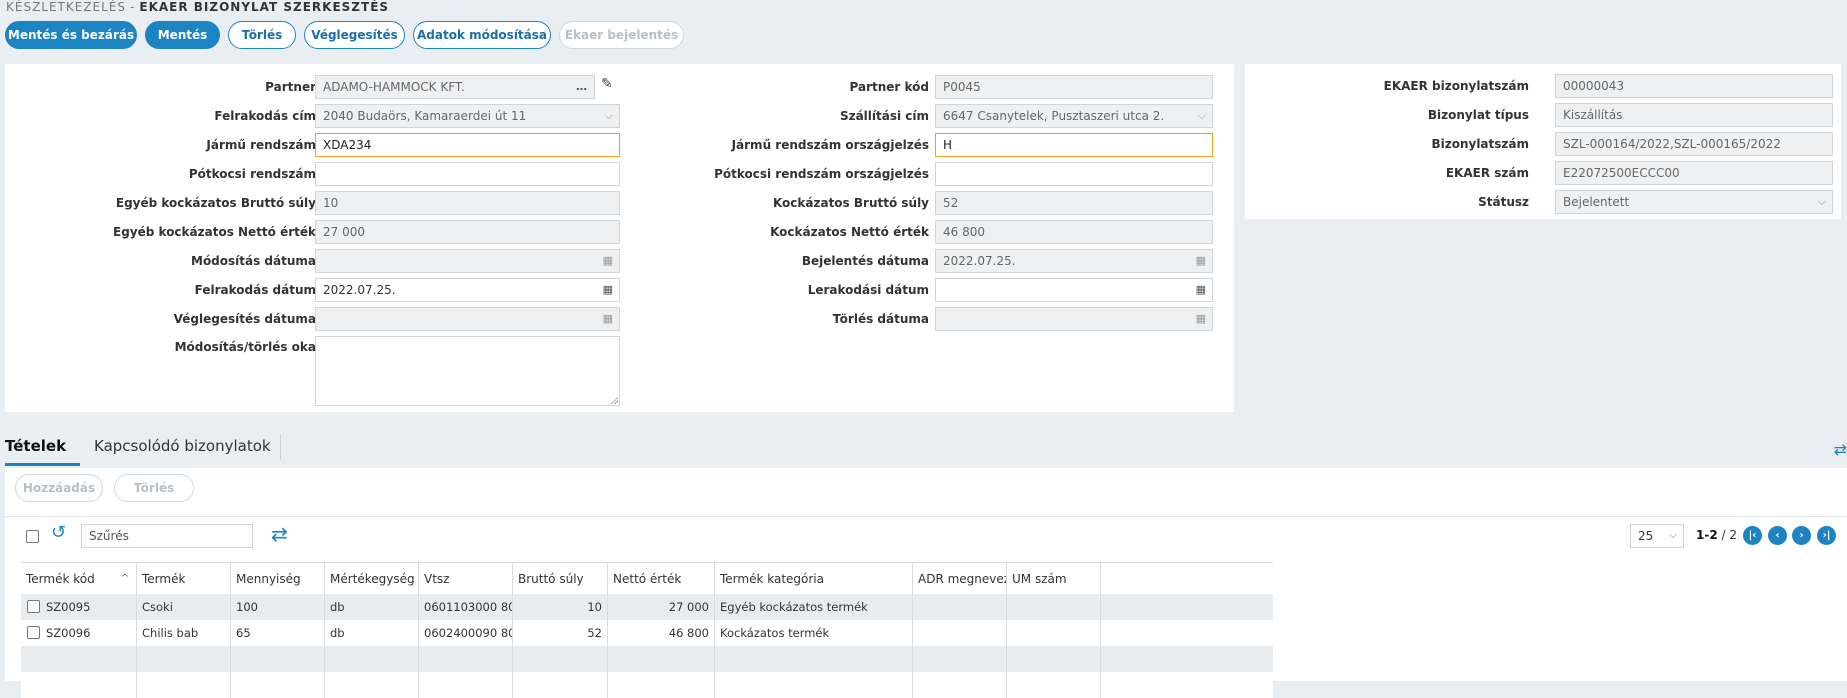 This screenshot has width=1847, height=698. What do you see at coordinates (482, 35) in the screenshot?
I see `modify-data-button: Adatok módosítása` at bounding box center [482, 35].